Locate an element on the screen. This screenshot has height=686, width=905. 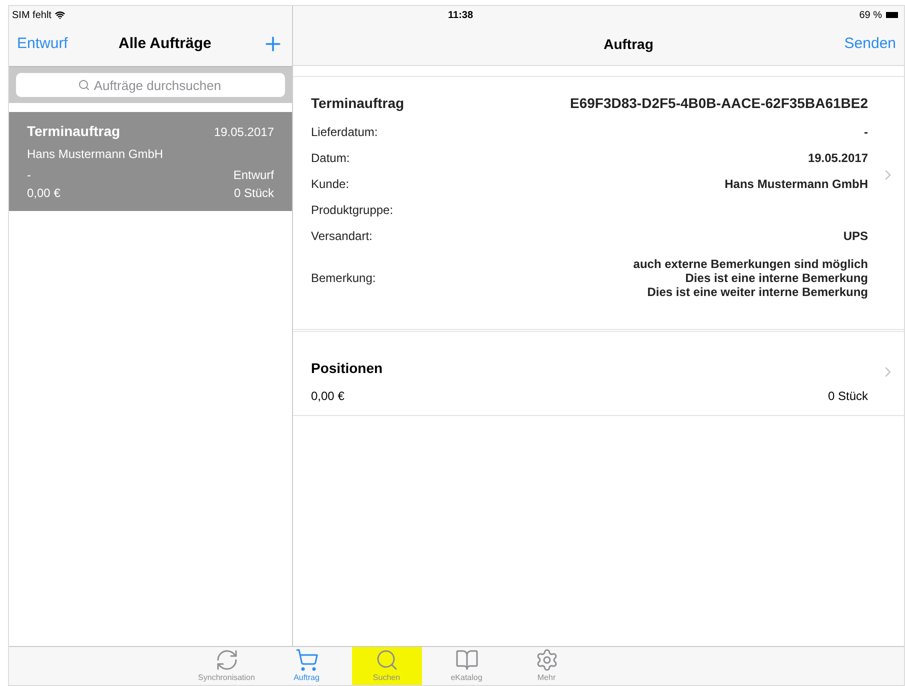
clock-text: 11:38 is located at coordinates (461, 15).